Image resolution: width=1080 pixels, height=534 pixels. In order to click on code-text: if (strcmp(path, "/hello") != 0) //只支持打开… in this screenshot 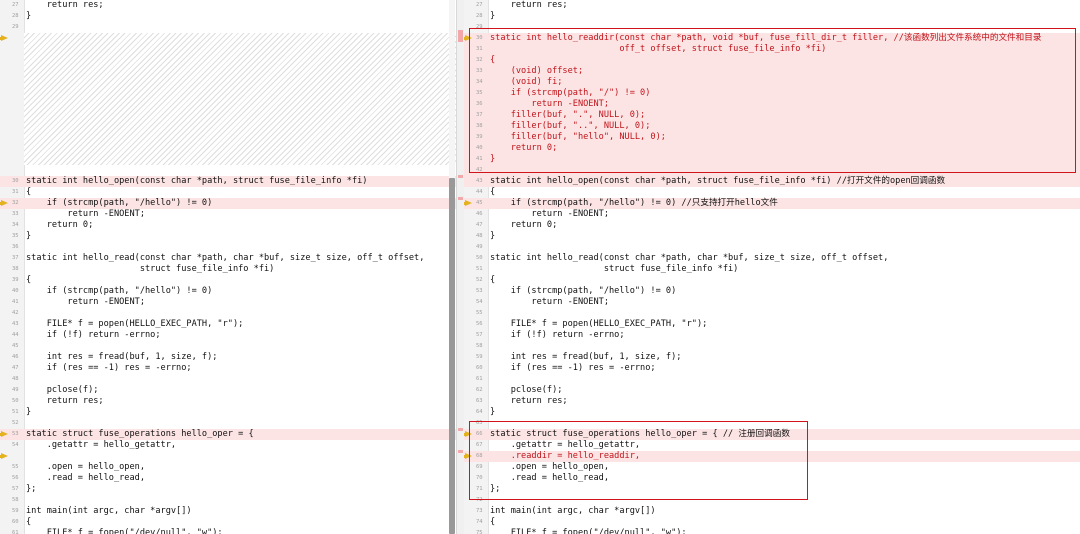, I will do `click(634, 203)`.